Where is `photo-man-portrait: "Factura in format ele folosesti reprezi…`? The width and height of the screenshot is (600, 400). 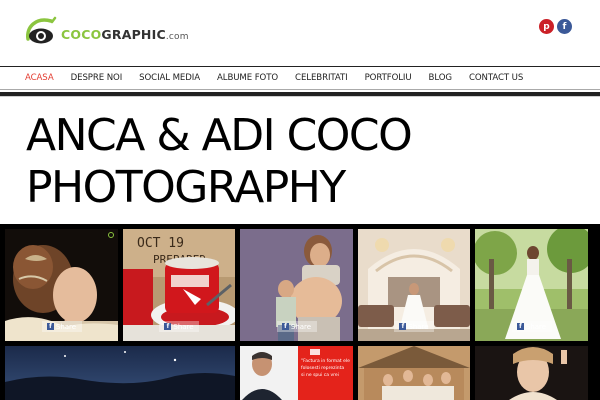
photo-man-portrait: "Factura in format ele folosesti reprezi… is located at coordinates (296, 373).